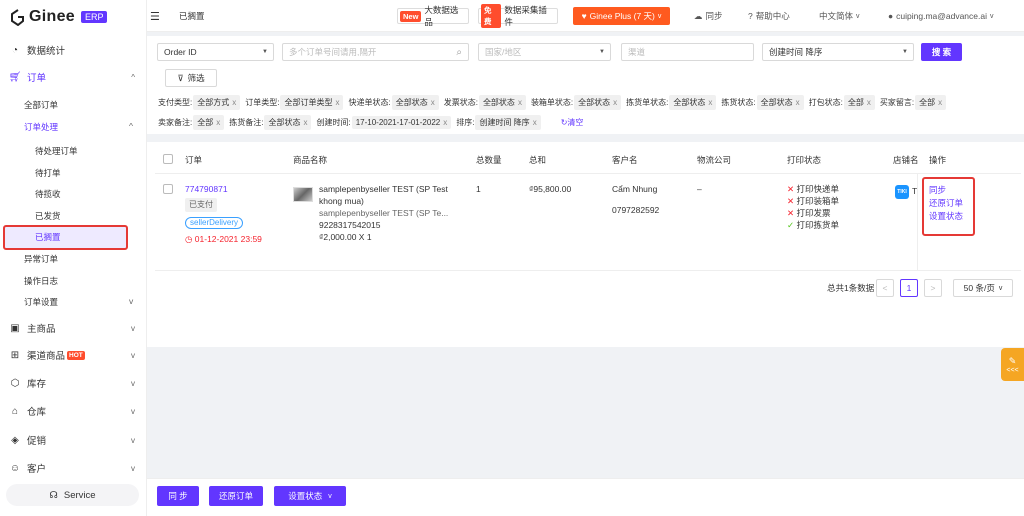 The image size is (1024, 516). I want to click on total-count: 总共1条数据, so click(851, 288).